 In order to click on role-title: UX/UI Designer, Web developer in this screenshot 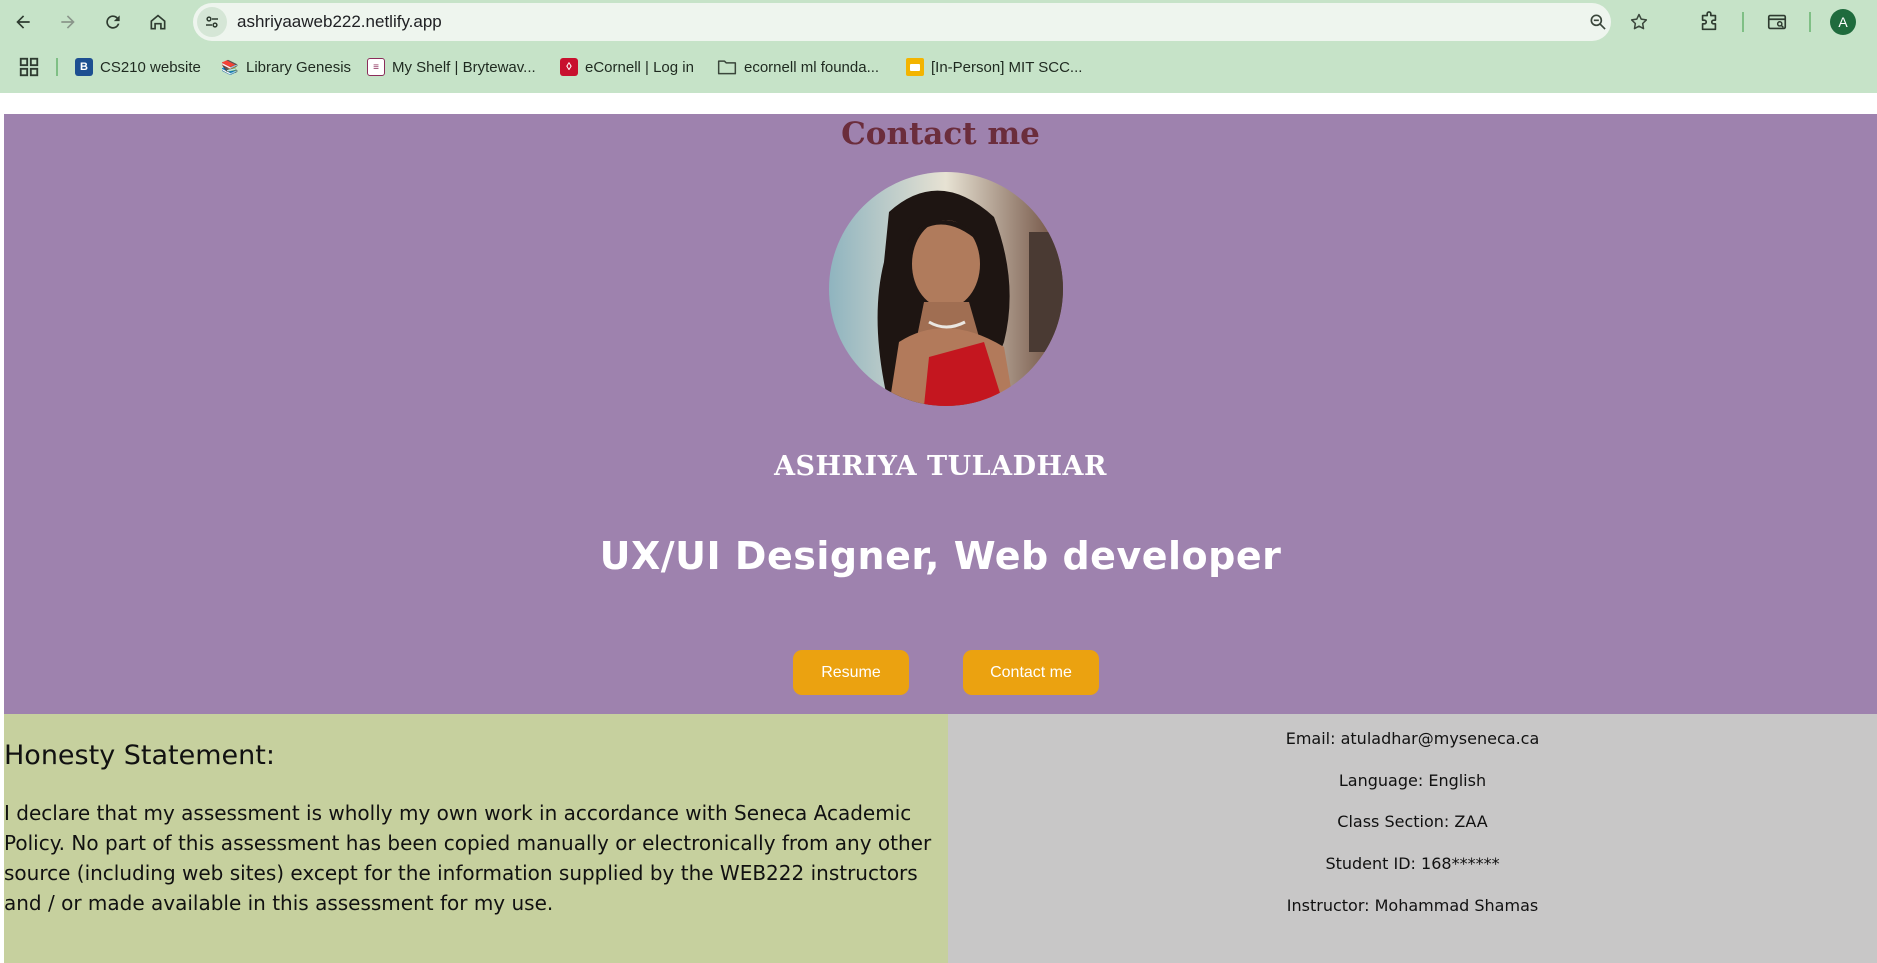, I will do `click(940, 556)`.